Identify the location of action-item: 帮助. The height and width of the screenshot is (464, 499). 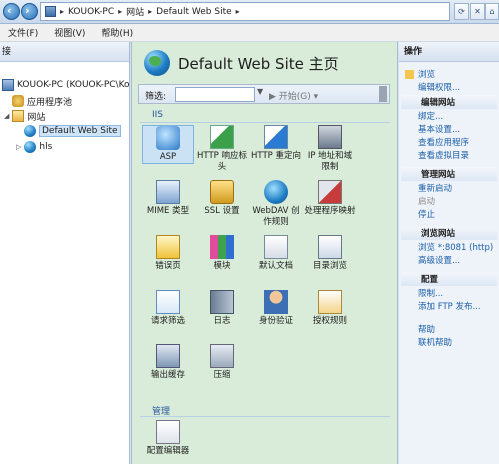
(420, 329).